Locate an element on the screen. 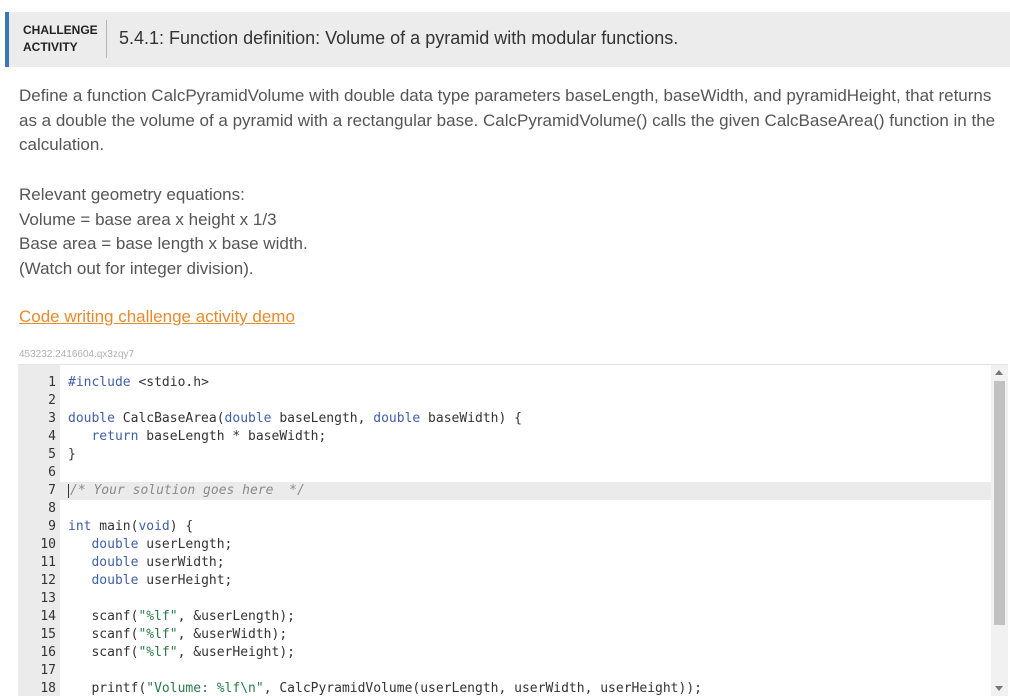  line-number: 2 is located at coordinates (52, 400).